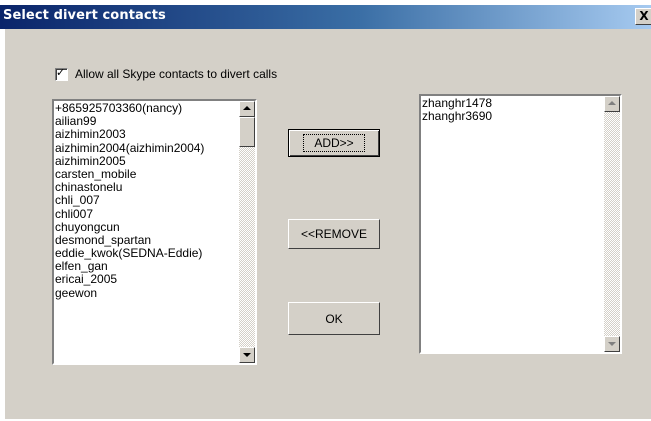  What do you see at coordinates (129, 279) in the screenshot?
I see `list-item: ericai_2005` at bounding box center [129, 279].